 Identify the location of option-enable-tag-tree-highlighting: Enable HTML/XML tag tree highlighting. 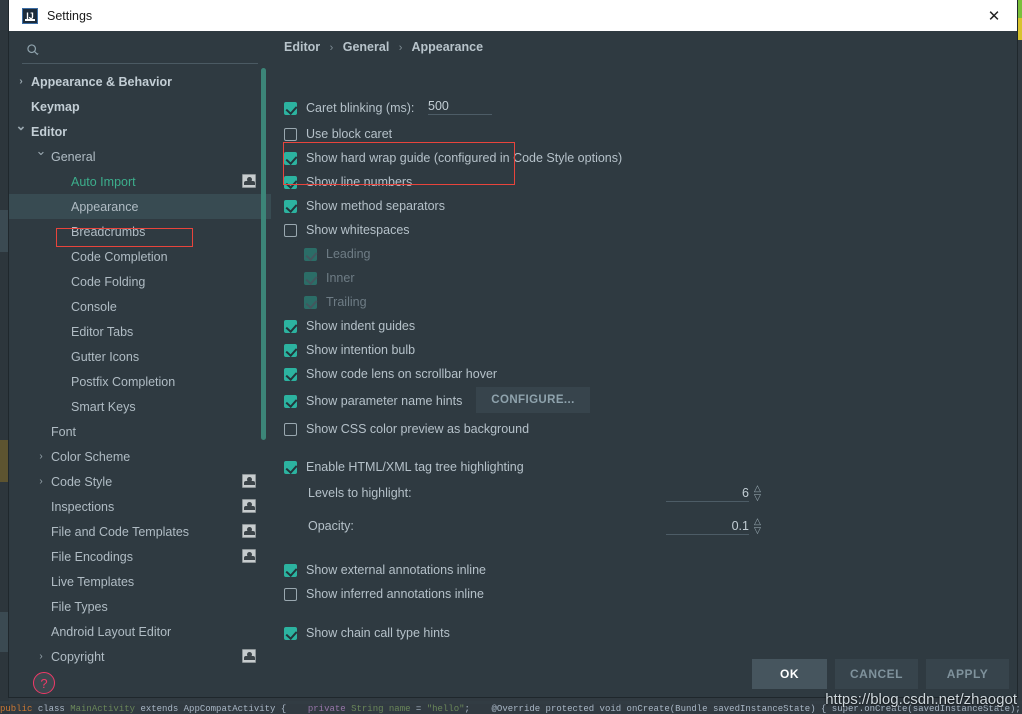
(404, 467).